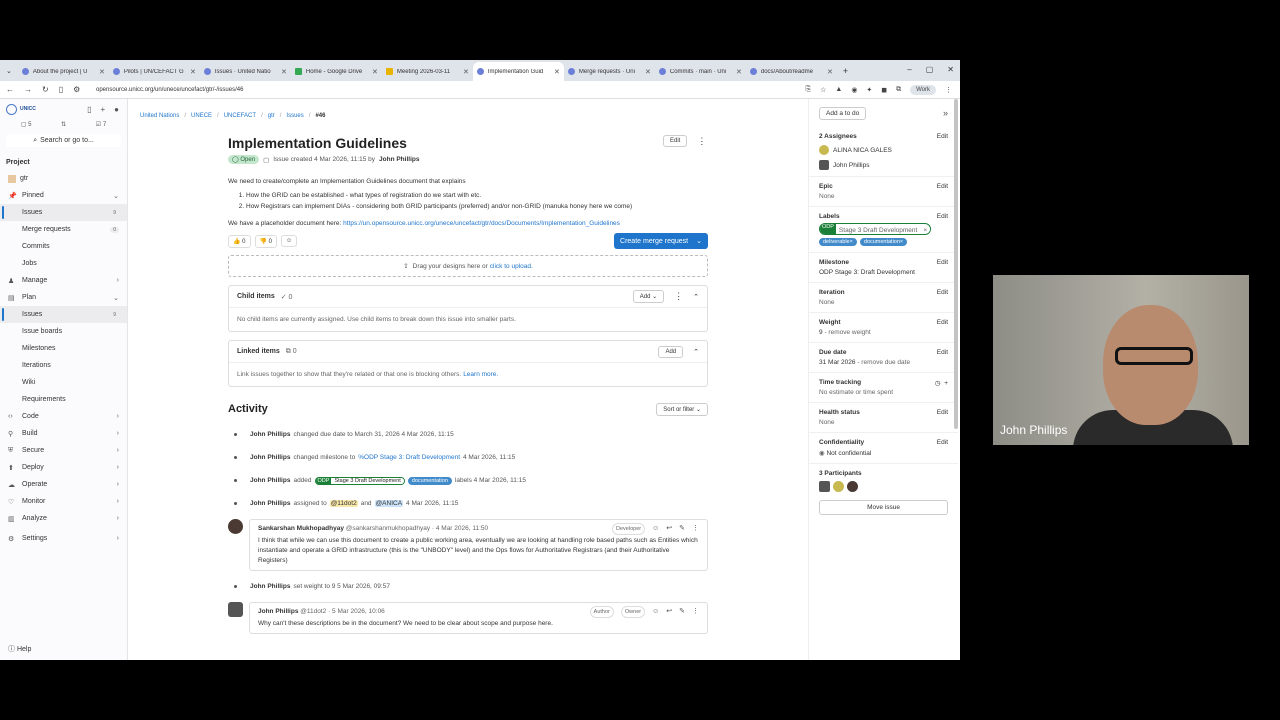 The width and height of the screenshot is (1280, 720). What do you see at coordinates (63, 331) in the screenshot?
I see `sidebar-item-issue-boards: Issue boards` at bounding box center [63, 331].